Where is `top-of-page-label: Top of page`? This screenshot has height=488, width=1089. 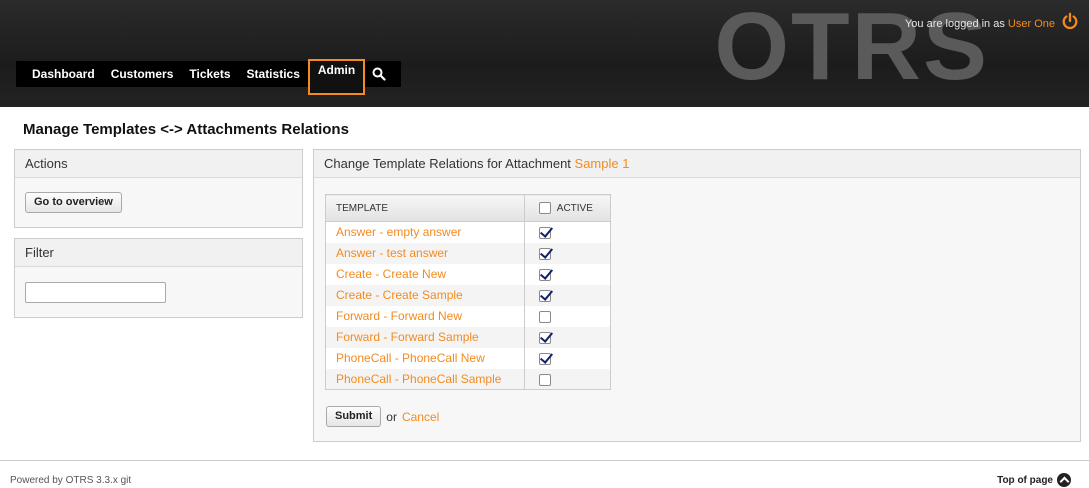 top-of-page-label: Top of page is located at coordinates (1025, 480).